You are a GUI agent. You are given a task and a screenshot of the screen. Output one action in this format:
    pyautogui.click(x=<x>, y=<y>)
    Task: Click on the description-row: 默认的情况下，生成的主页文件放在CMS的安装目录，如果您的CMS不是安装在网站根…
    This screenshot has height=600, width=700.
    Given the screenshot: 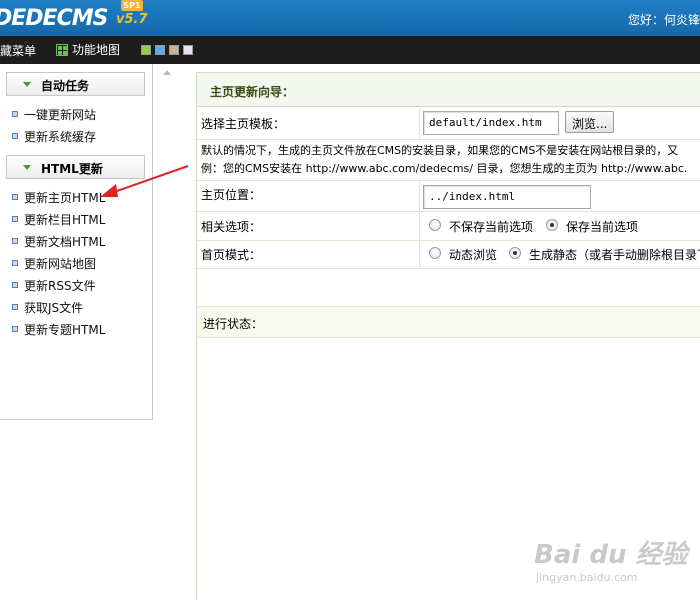 What is the action you would take?
    pyautogui.click(x=448, y=160)
    